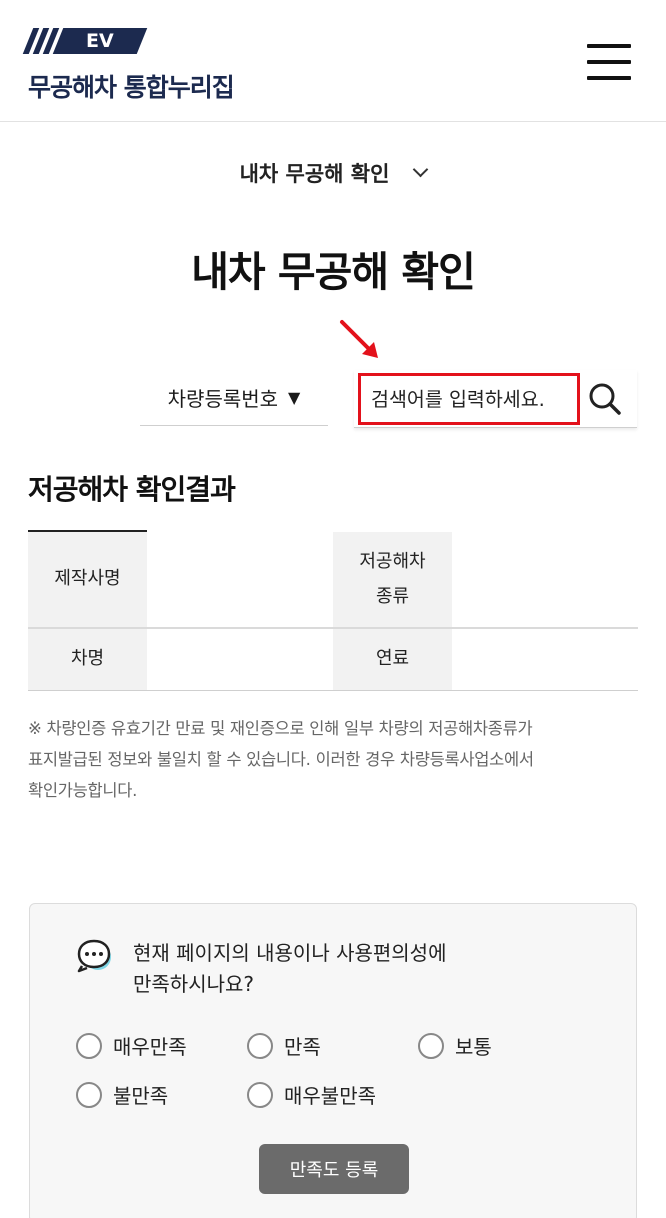 Image resolution: width=666 pixels, height=1218 pixels. I want to click on radio-neutral: 보통, so click(455, 1045).